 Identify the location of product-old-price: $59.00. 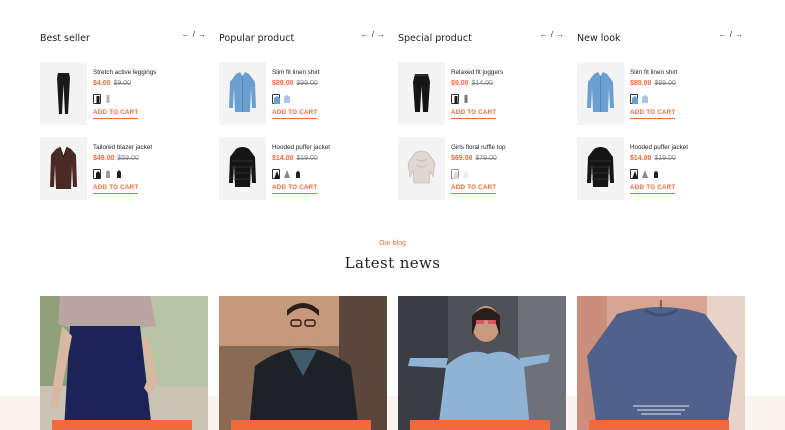
(128, 158).